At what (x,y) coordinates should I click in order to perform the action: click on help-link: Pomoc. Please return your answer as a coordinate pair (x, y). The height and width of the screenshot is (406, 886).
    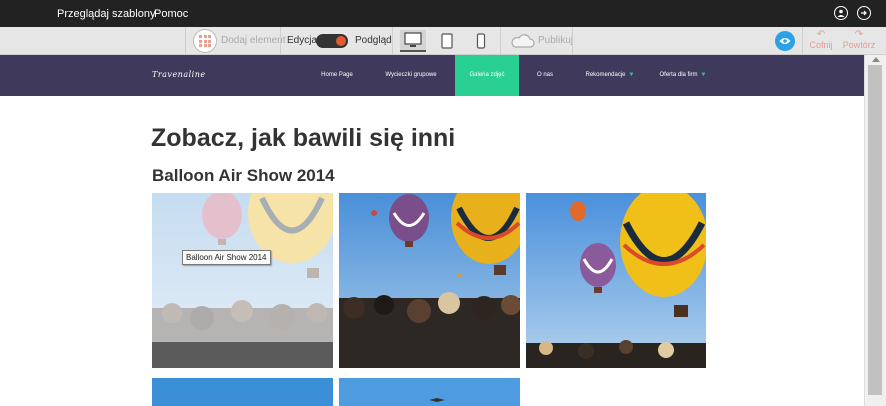
    Looking at the image, I should click on (171, 14).